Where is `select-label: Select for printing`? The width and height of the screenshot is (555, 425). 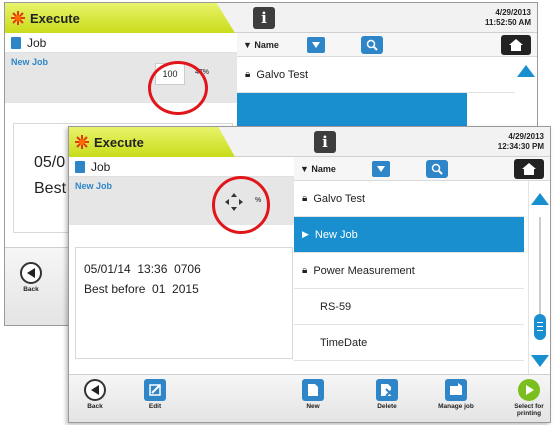 select-label: Select for printing is located at coordinates (529, 410).